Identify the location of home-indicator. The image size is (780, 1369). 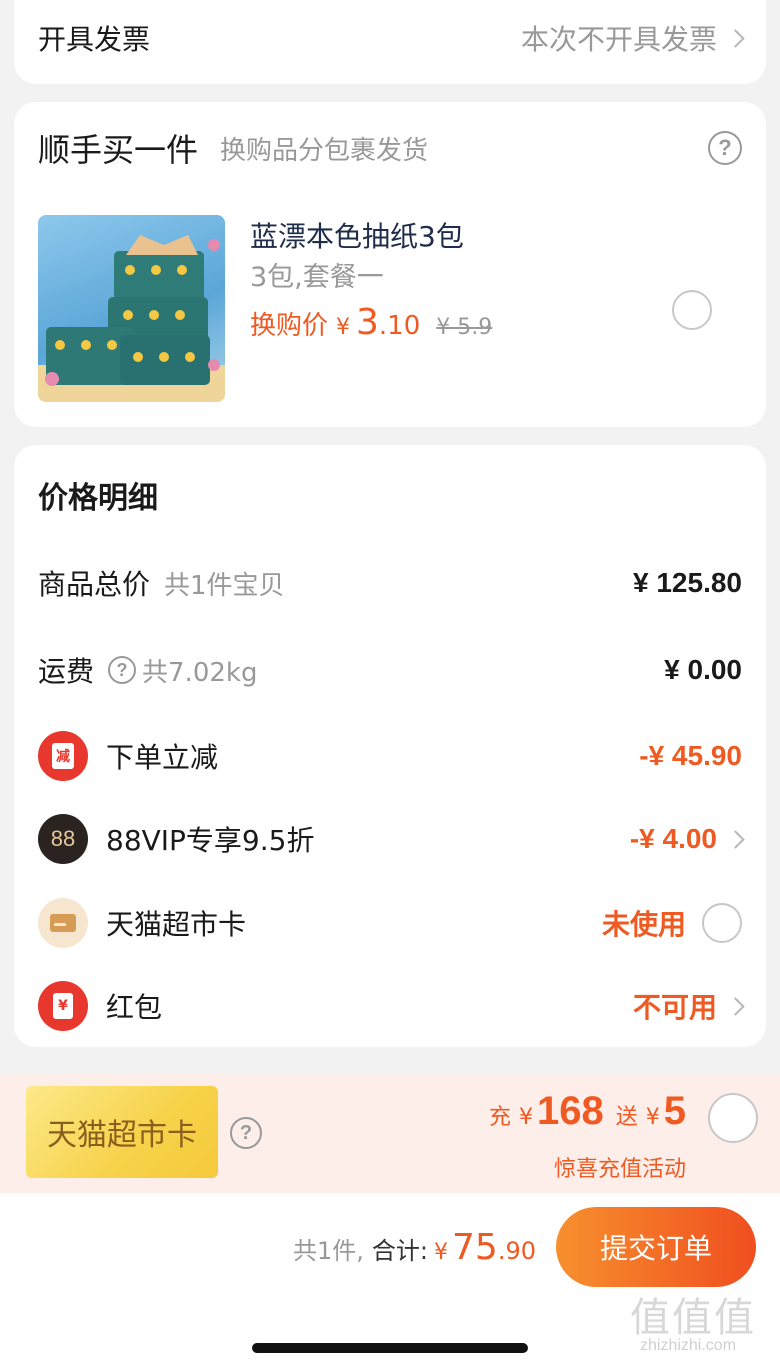
(390, 1348).